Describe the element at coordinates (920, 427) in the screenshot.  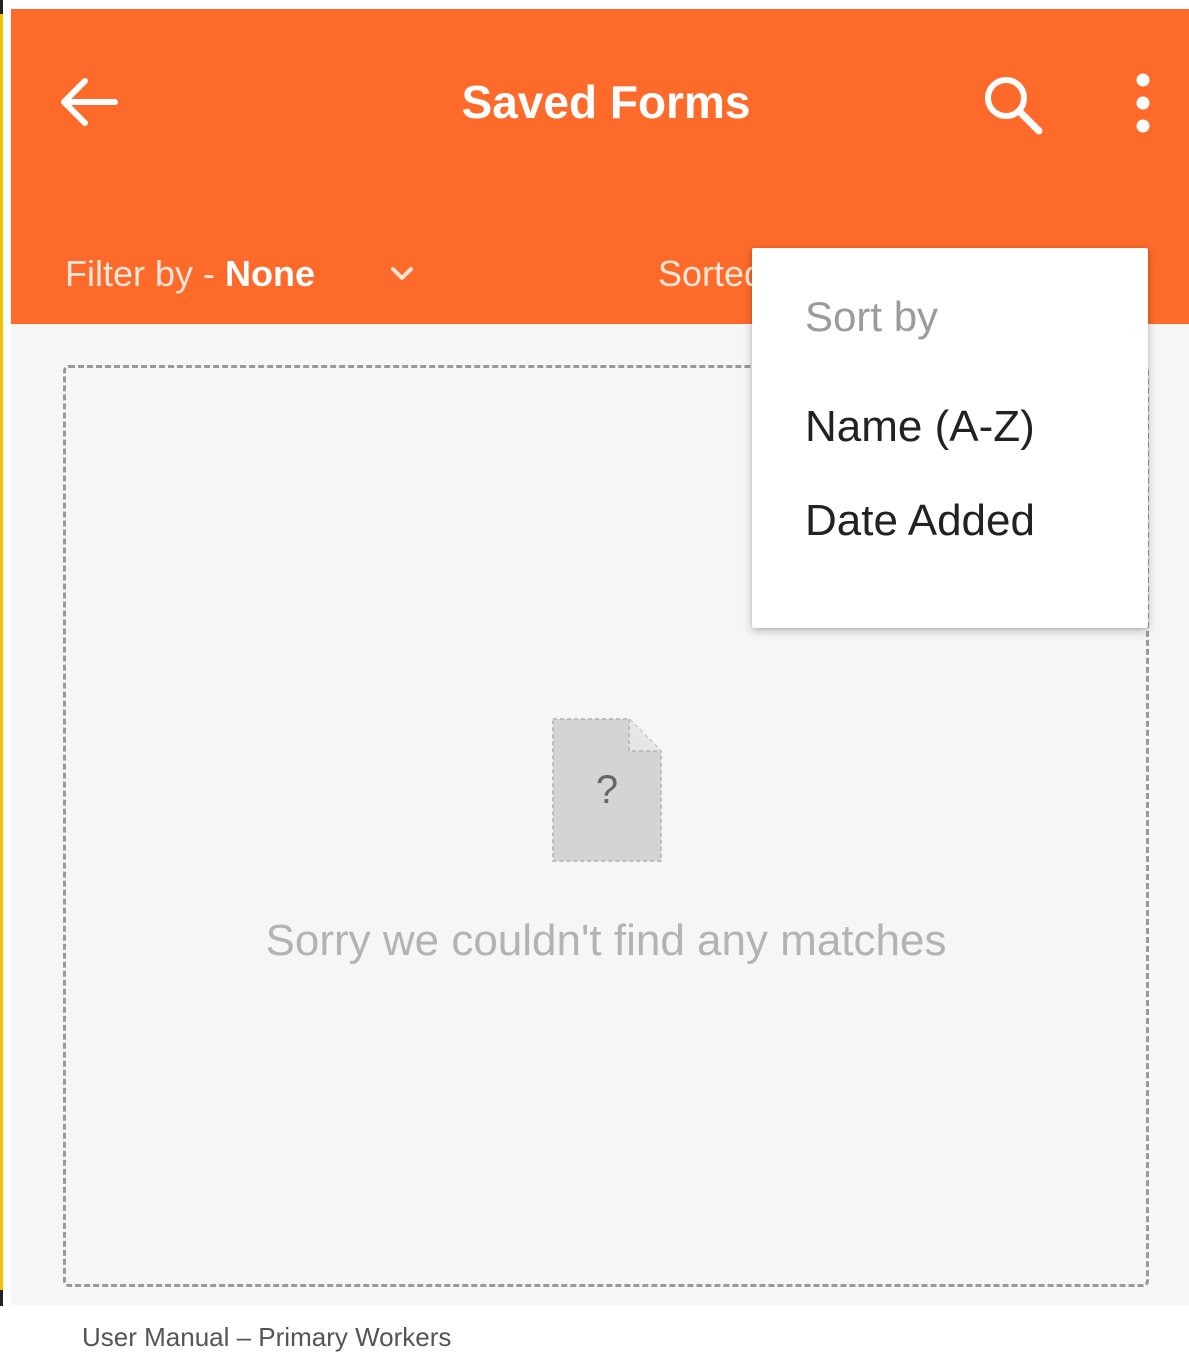
I see `sort-option-name: Name (A-Z)` at that location.